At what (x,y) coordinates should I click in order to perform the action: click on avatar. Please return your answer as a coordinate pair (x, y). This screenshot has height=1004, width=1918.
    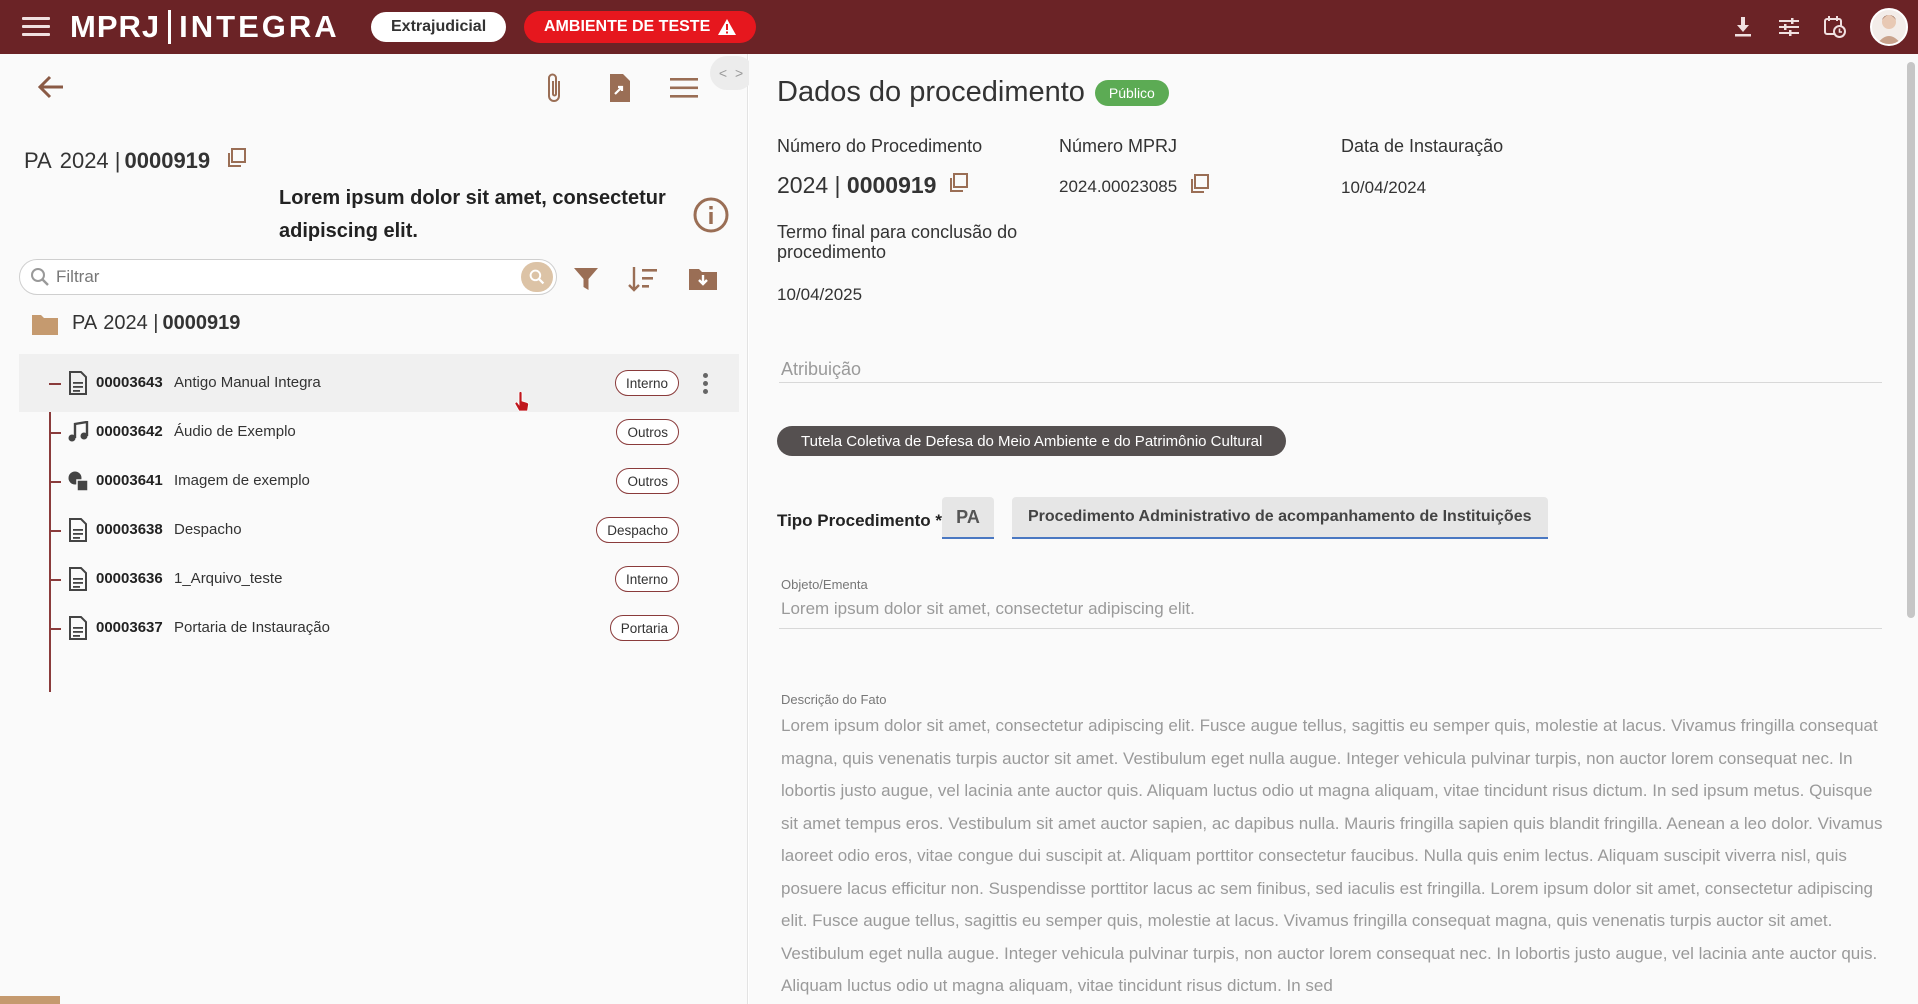
    Looking at the image, I should click on (1889, 27).